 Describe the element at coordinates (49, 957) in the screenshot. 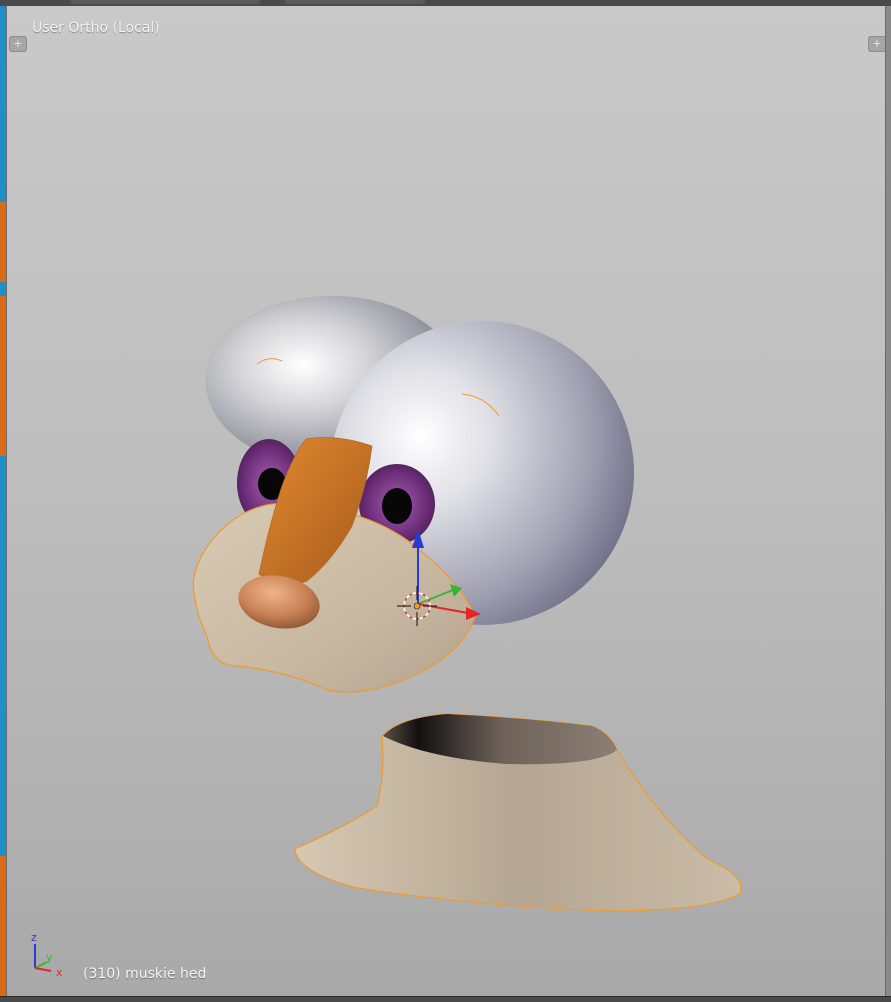

I see `gizmo-y-label: y` at that location.